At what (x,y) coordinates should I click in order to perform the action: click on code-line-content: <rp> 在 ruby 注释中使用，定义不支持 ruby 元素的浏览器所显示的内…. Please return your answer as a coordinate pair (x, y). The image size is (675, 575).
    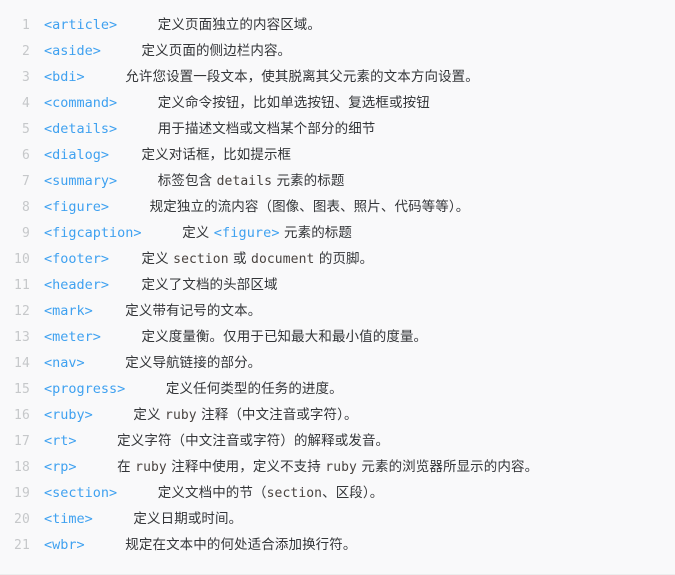
    Looking at the image, I should click on (284, 467).